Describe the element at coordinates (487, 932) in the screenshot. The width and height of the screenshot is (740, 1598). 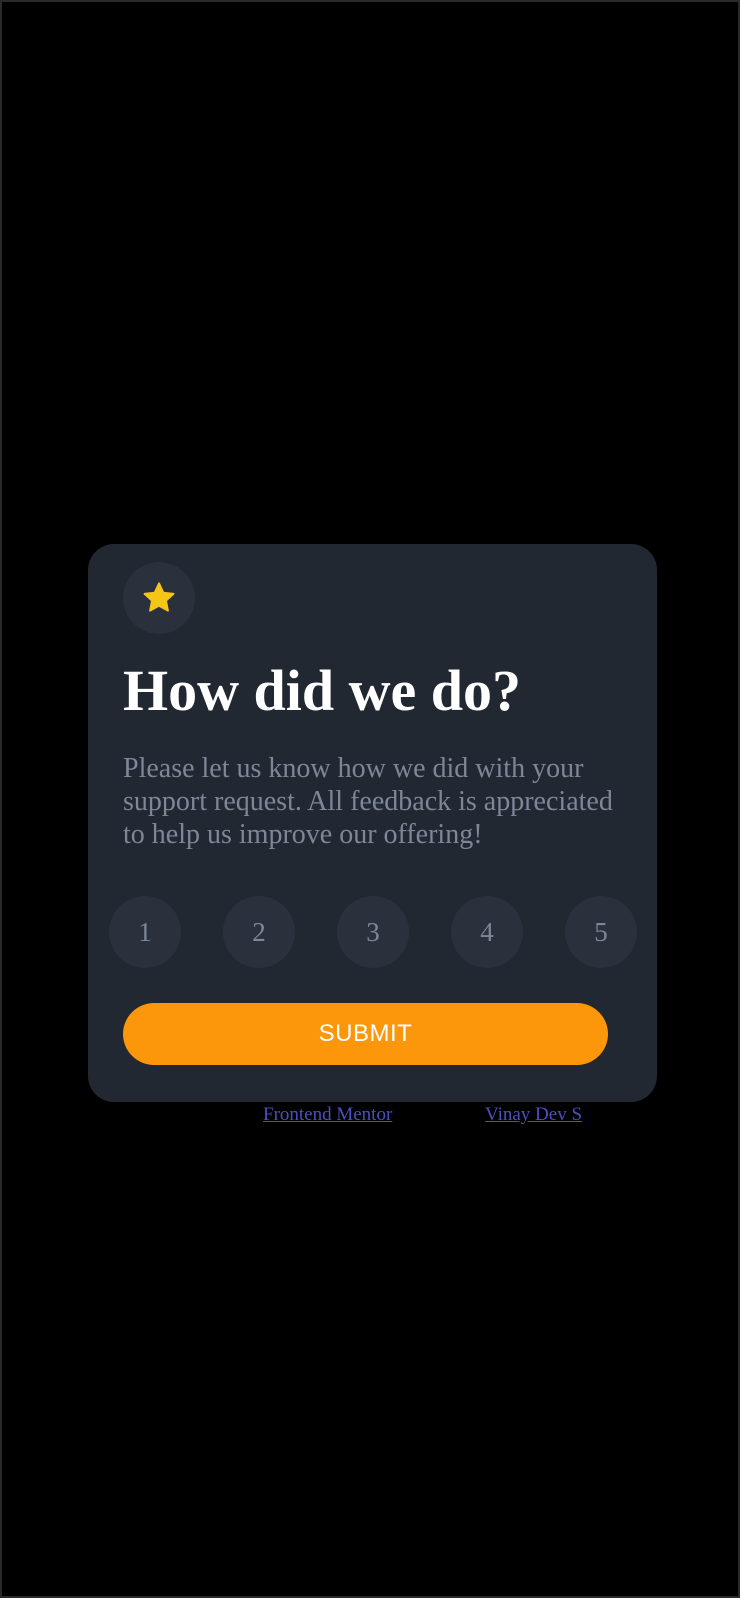
I see `rating-button-4: 4` at that location.